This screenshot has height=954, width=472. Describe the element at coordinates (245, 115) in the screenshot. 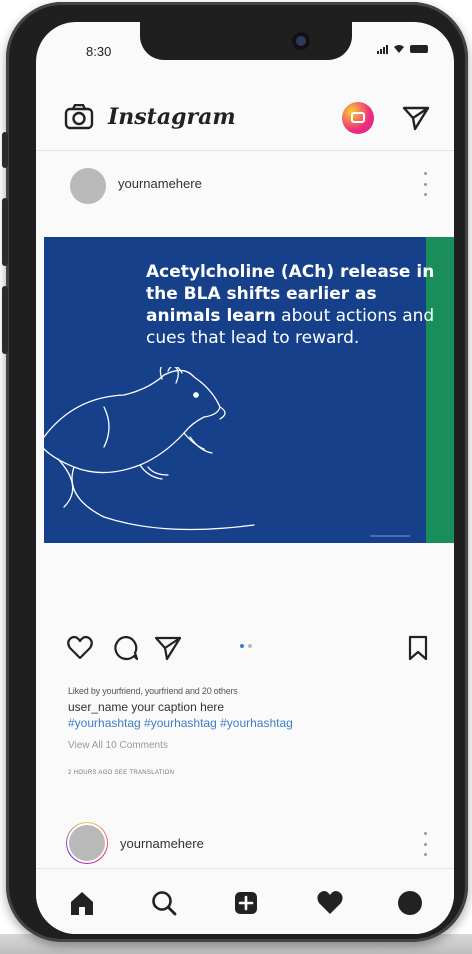

I see `app-header: Instagram` at that location.